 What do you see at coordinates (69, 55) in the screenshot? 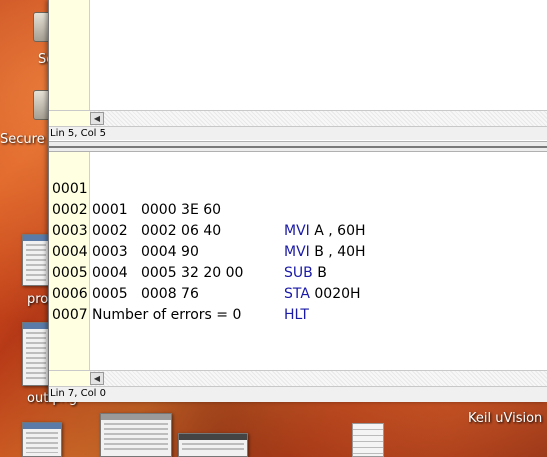
I see `line-number-gutter` at bounding box center [69, 55].